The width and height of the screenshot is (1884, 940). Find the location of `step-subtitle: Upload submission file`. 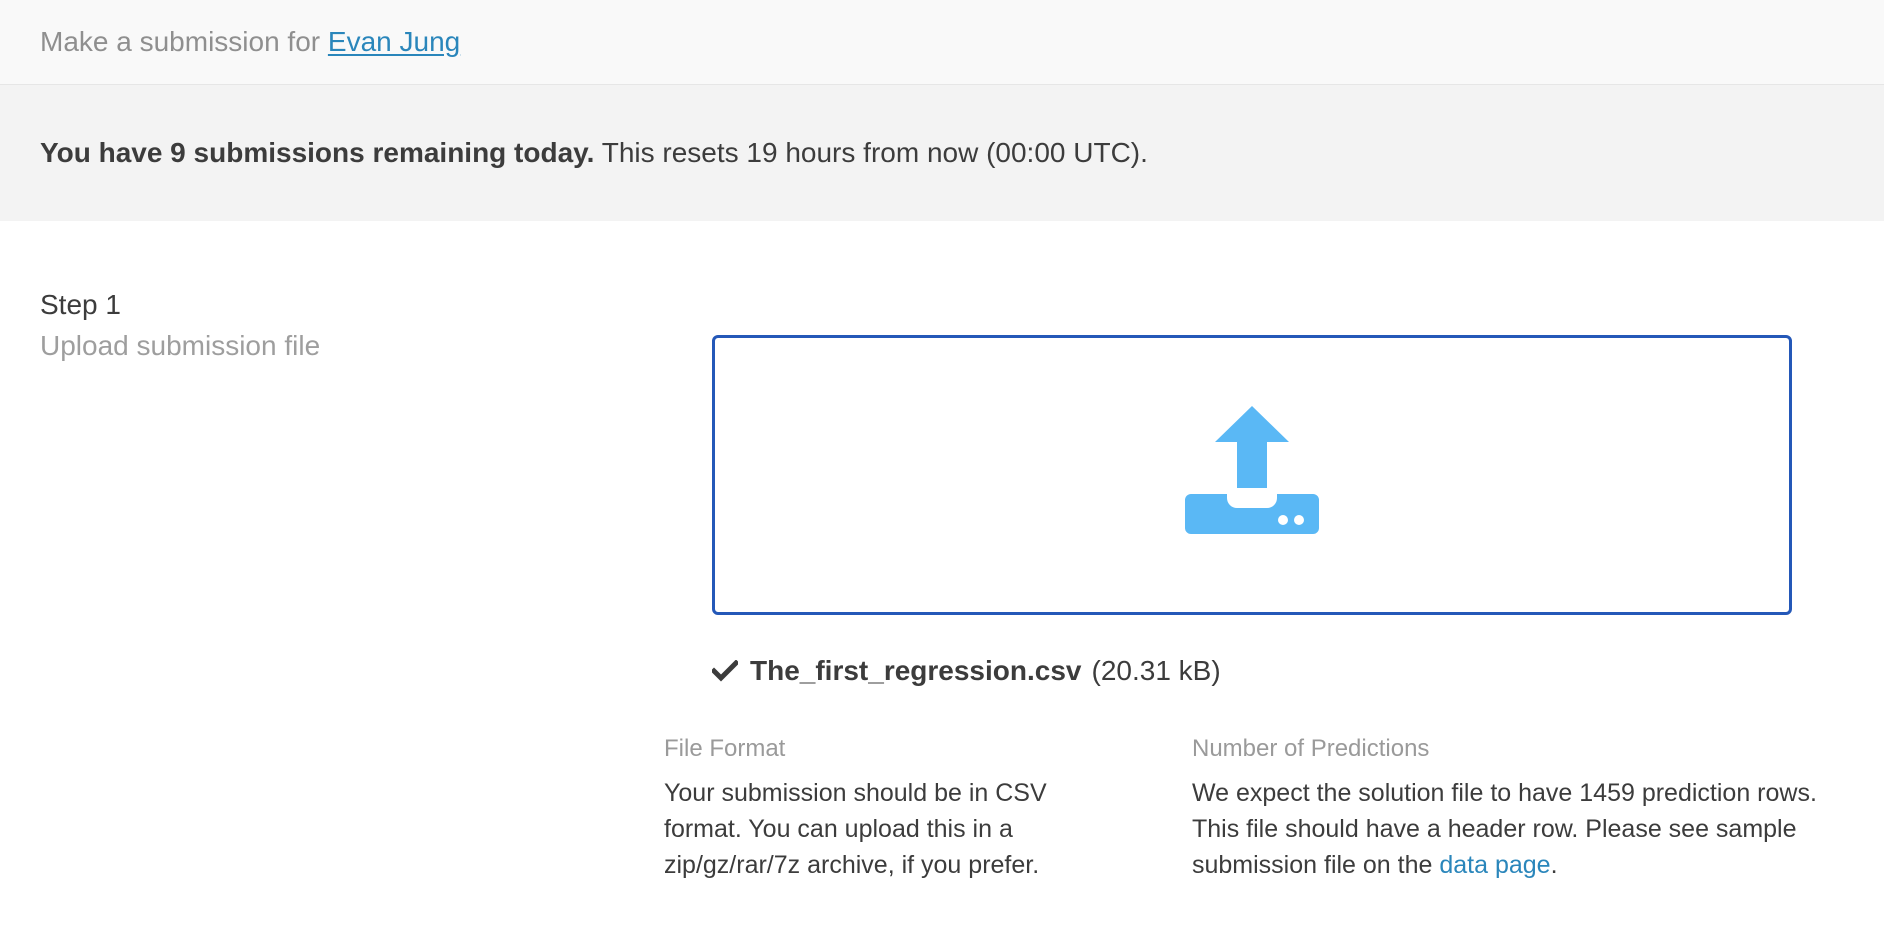

step-subtitle: Upload submission file is located at coordinates (180, 345).